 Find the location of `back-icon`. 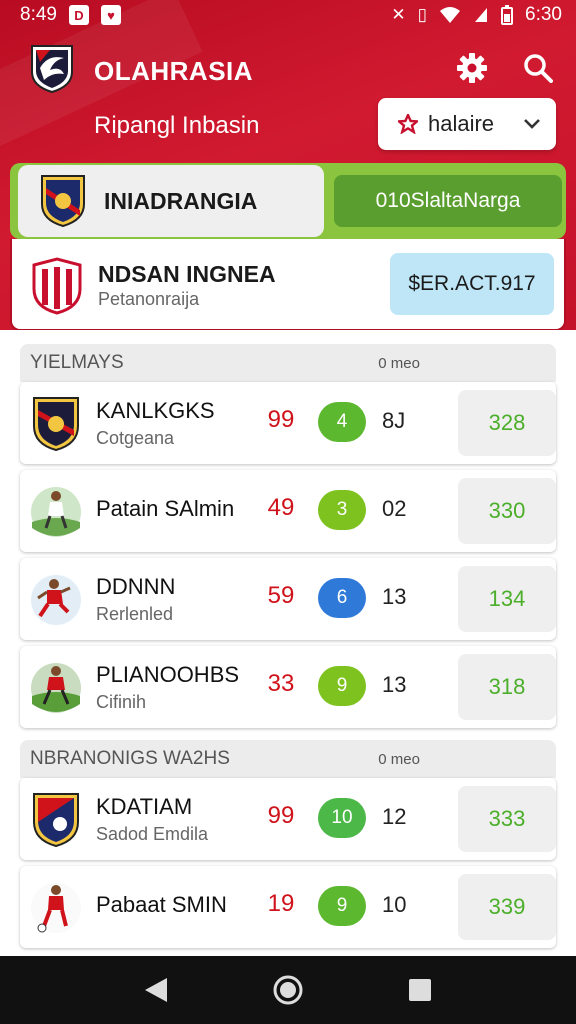

back-icon is located at coordinates (156, 990).